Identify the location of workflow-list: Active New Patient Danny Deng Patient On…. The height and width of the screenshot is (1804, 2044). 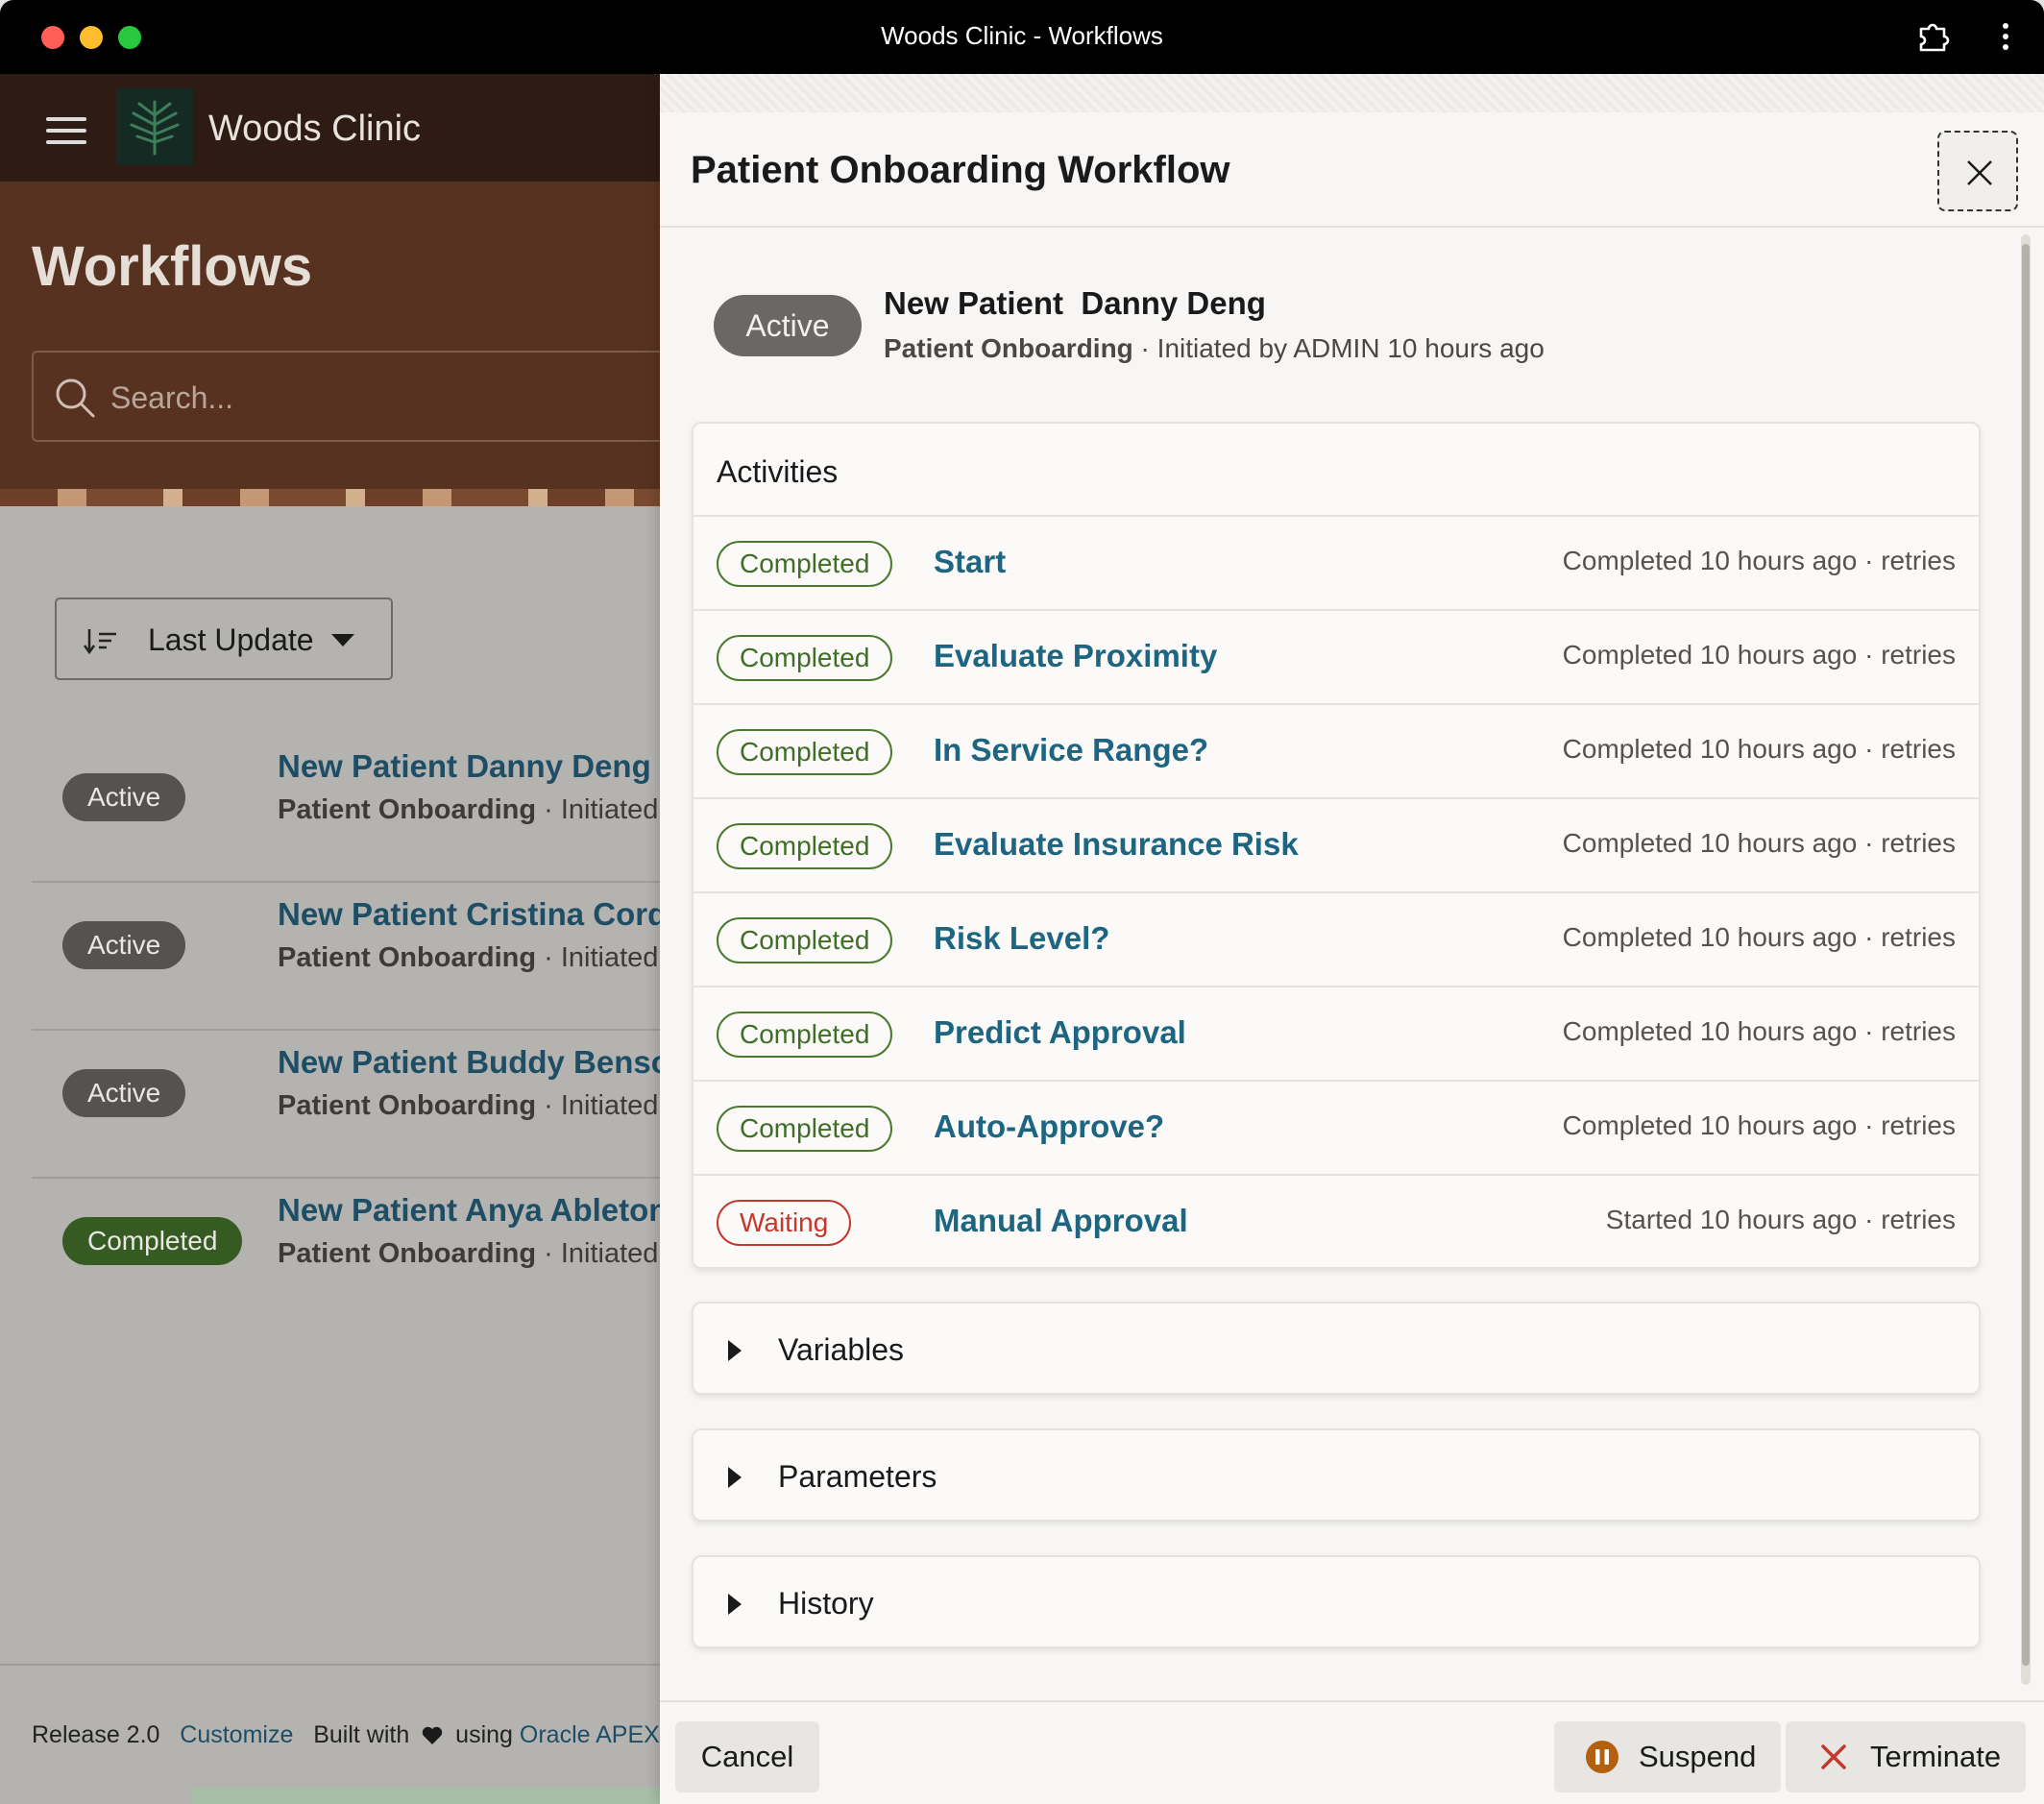
(377, 1031).